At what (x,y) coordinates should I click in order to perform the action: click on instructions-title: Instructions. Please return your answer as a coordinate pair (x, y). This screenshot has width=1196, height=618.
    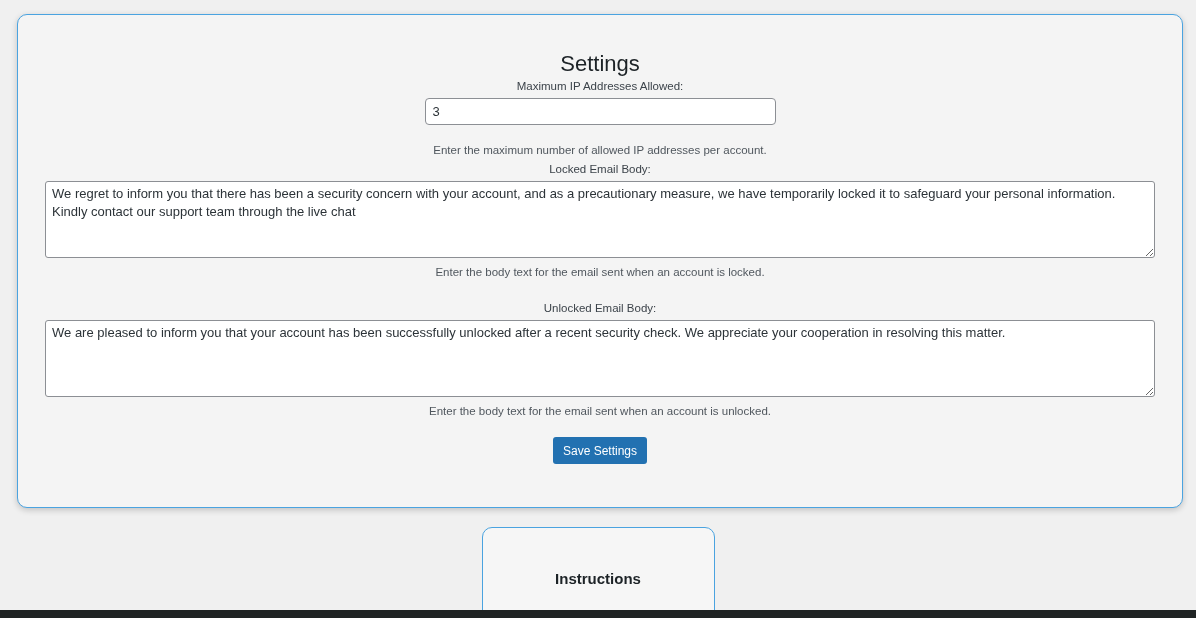
    Looking at the image, I should click on (598, 578).